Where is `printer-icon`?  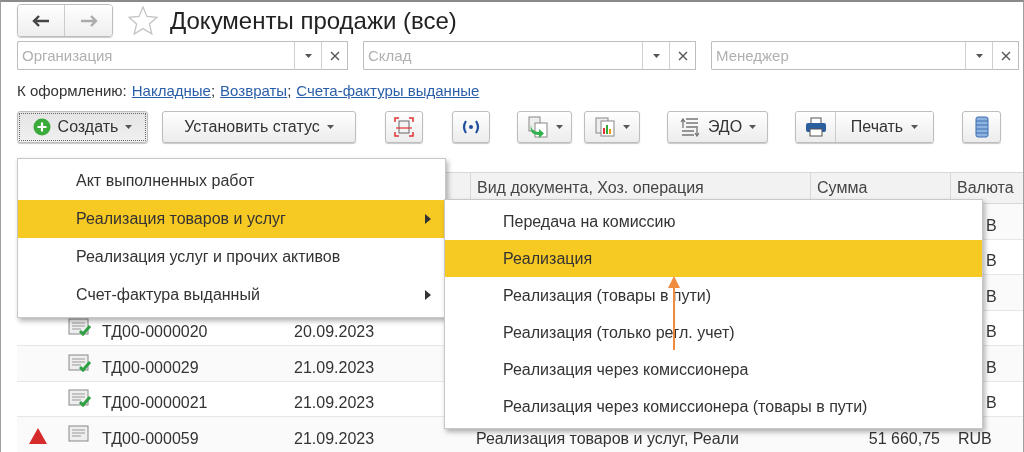 printer-icon is located at coordinates (815, 127).